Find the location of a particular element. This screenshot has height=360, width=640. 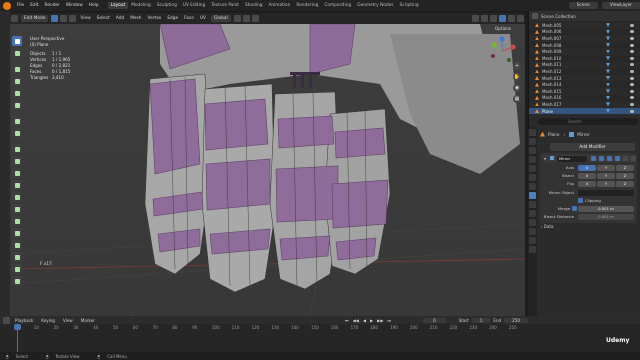

axis-z-toggle: Z is located at coordinates (625, 168).